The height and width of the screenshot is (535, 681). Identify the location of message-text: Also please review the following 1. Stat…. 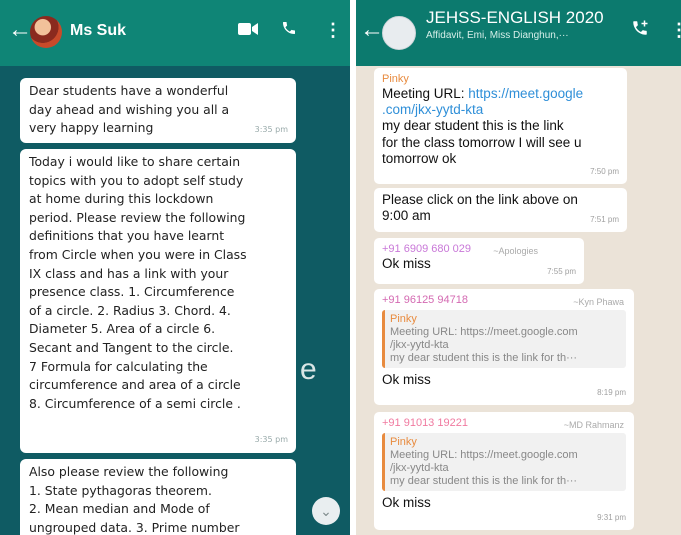
(134, 499).